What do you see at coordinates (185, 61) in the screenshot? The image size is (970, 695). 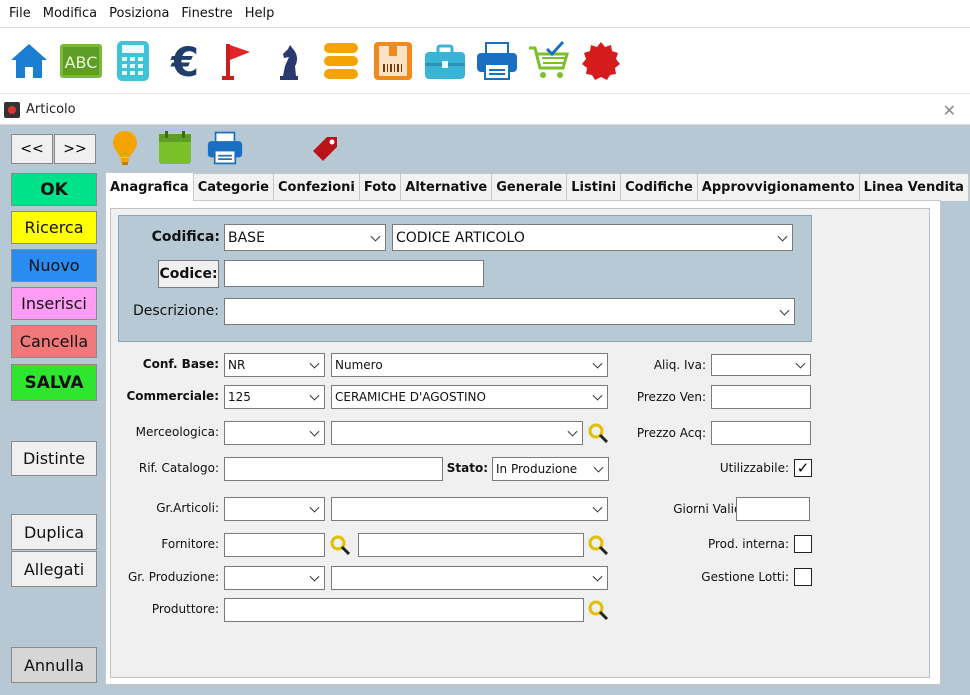 I see `euro-icon: €` at bounding box center [185, 61].